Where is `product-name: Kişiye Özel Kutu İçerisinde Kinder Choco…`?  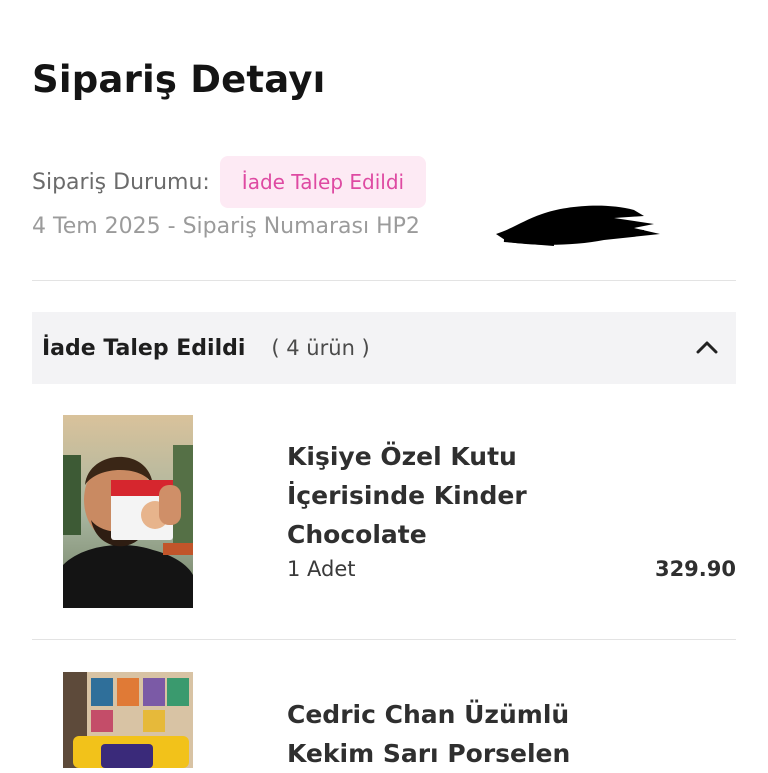 product-name: Kişiye Özel Kutu İçerisinde Kinder Choco… is located at coordinates (452, 495).